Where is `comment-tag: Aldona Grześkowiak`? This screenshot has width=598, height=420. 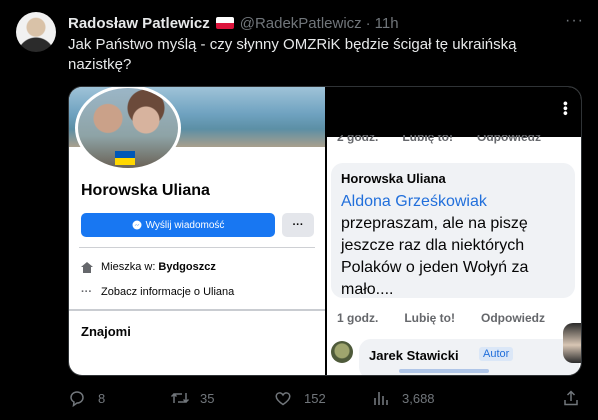
comment-tag: Aldona Grześkowiak is located at coordinates (414, 201).